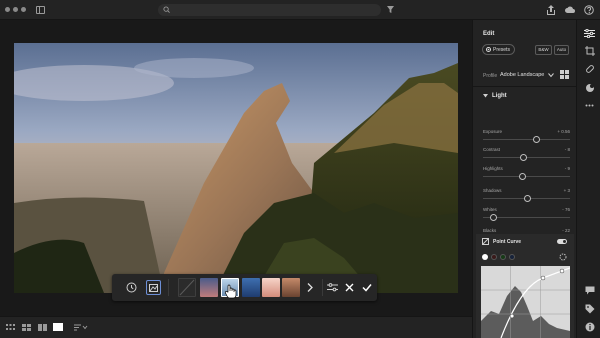  Describe the element at coordinates (589, 33) in the screenshot. I see `edit-sliders-icon` at that location.